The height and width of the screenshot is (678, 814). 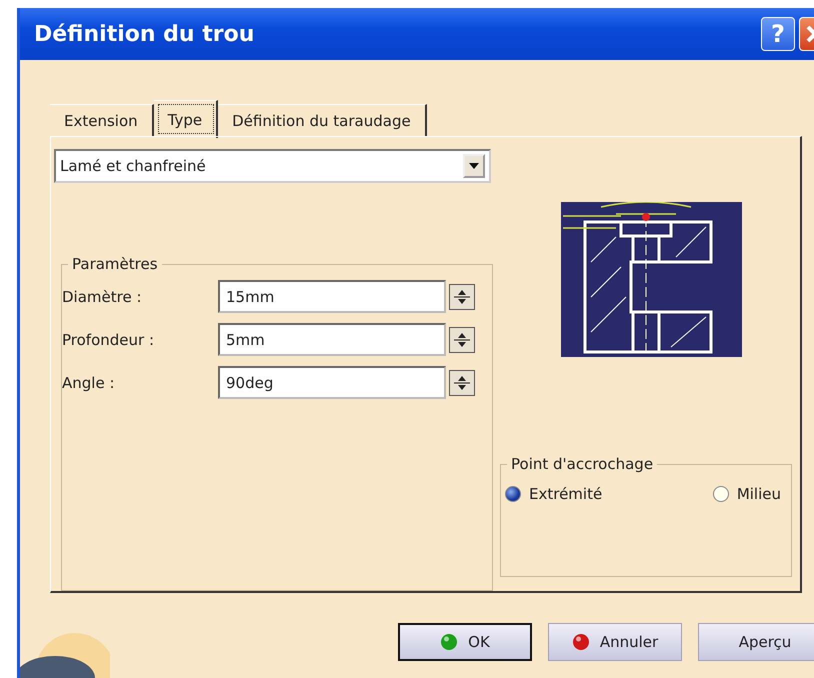 What do you see at coordinates (109, 339) in the screenshot?
I see `field-label: Profondeur :` at bounding box center [109, 339].